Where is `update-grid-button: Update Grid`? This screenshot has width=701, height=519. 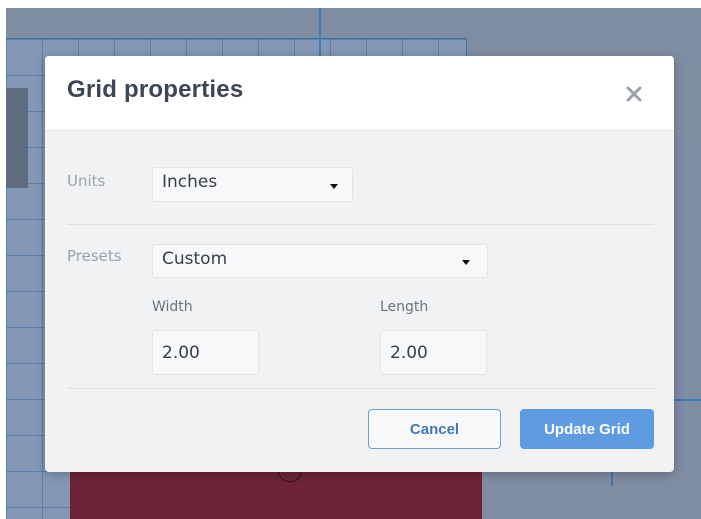
update-grid-button: Update Grid is located at coordinates (587, 429).